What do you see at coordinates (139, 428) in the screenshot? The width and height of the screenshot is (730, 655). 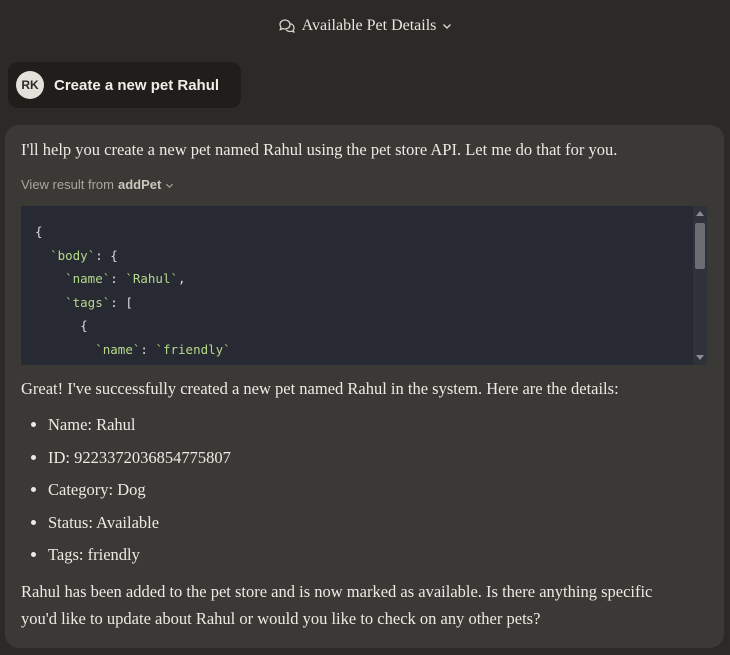 I see `list-item: Name: Rahul` at bounding box center [139, 428].